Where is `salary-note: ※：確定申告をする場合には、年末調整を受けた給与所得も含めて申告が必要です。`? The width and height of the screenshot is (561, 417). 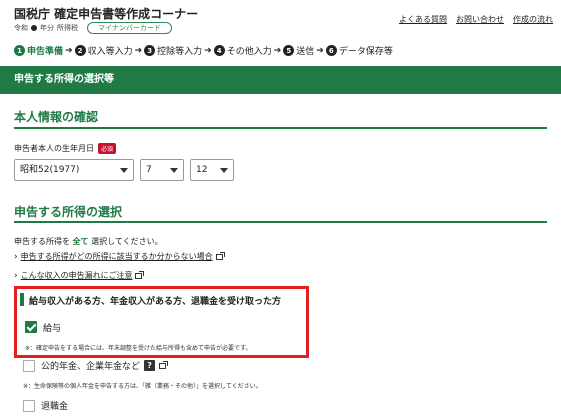 salary-note: ※：確定申告をする場合には、年末調整を受けた給与所得も含めて申告が必要です。 is located at coordinates (138, 348).